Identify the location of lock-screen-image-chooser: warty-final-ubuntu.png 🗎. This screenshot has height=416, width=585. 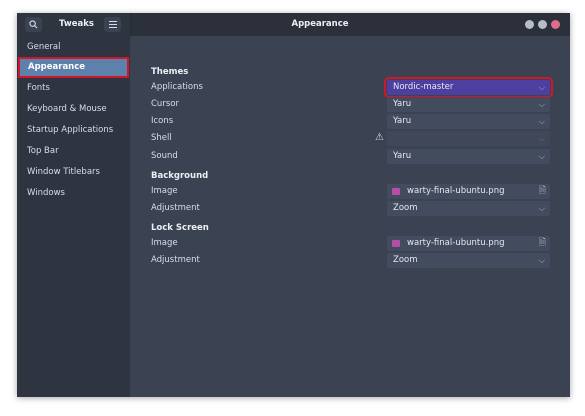
(468, 243).